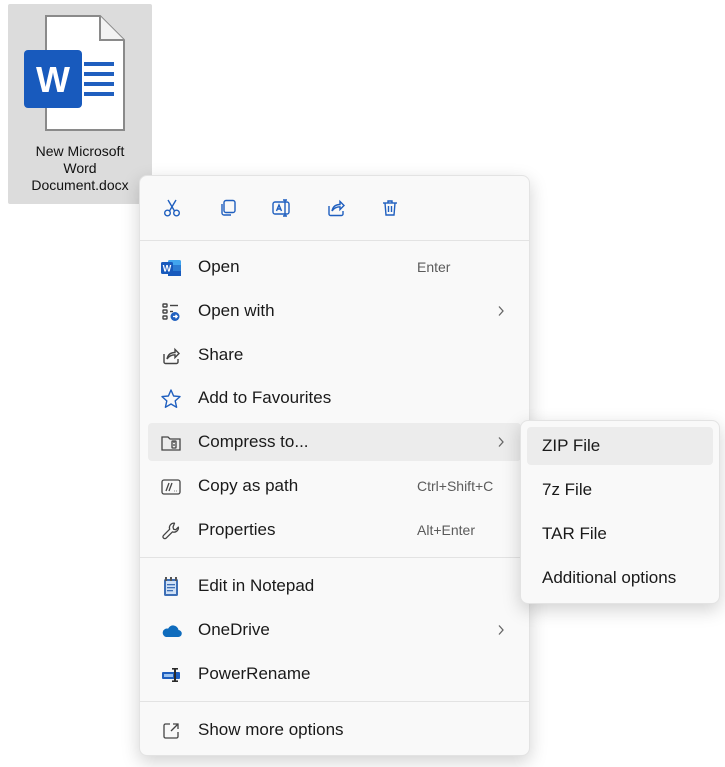 The width and height of the screenshot is (725, 767). Describe the element at coordinates (609, 577) in the screenshot. I see `submenu-item-label: Additional options` at that location.